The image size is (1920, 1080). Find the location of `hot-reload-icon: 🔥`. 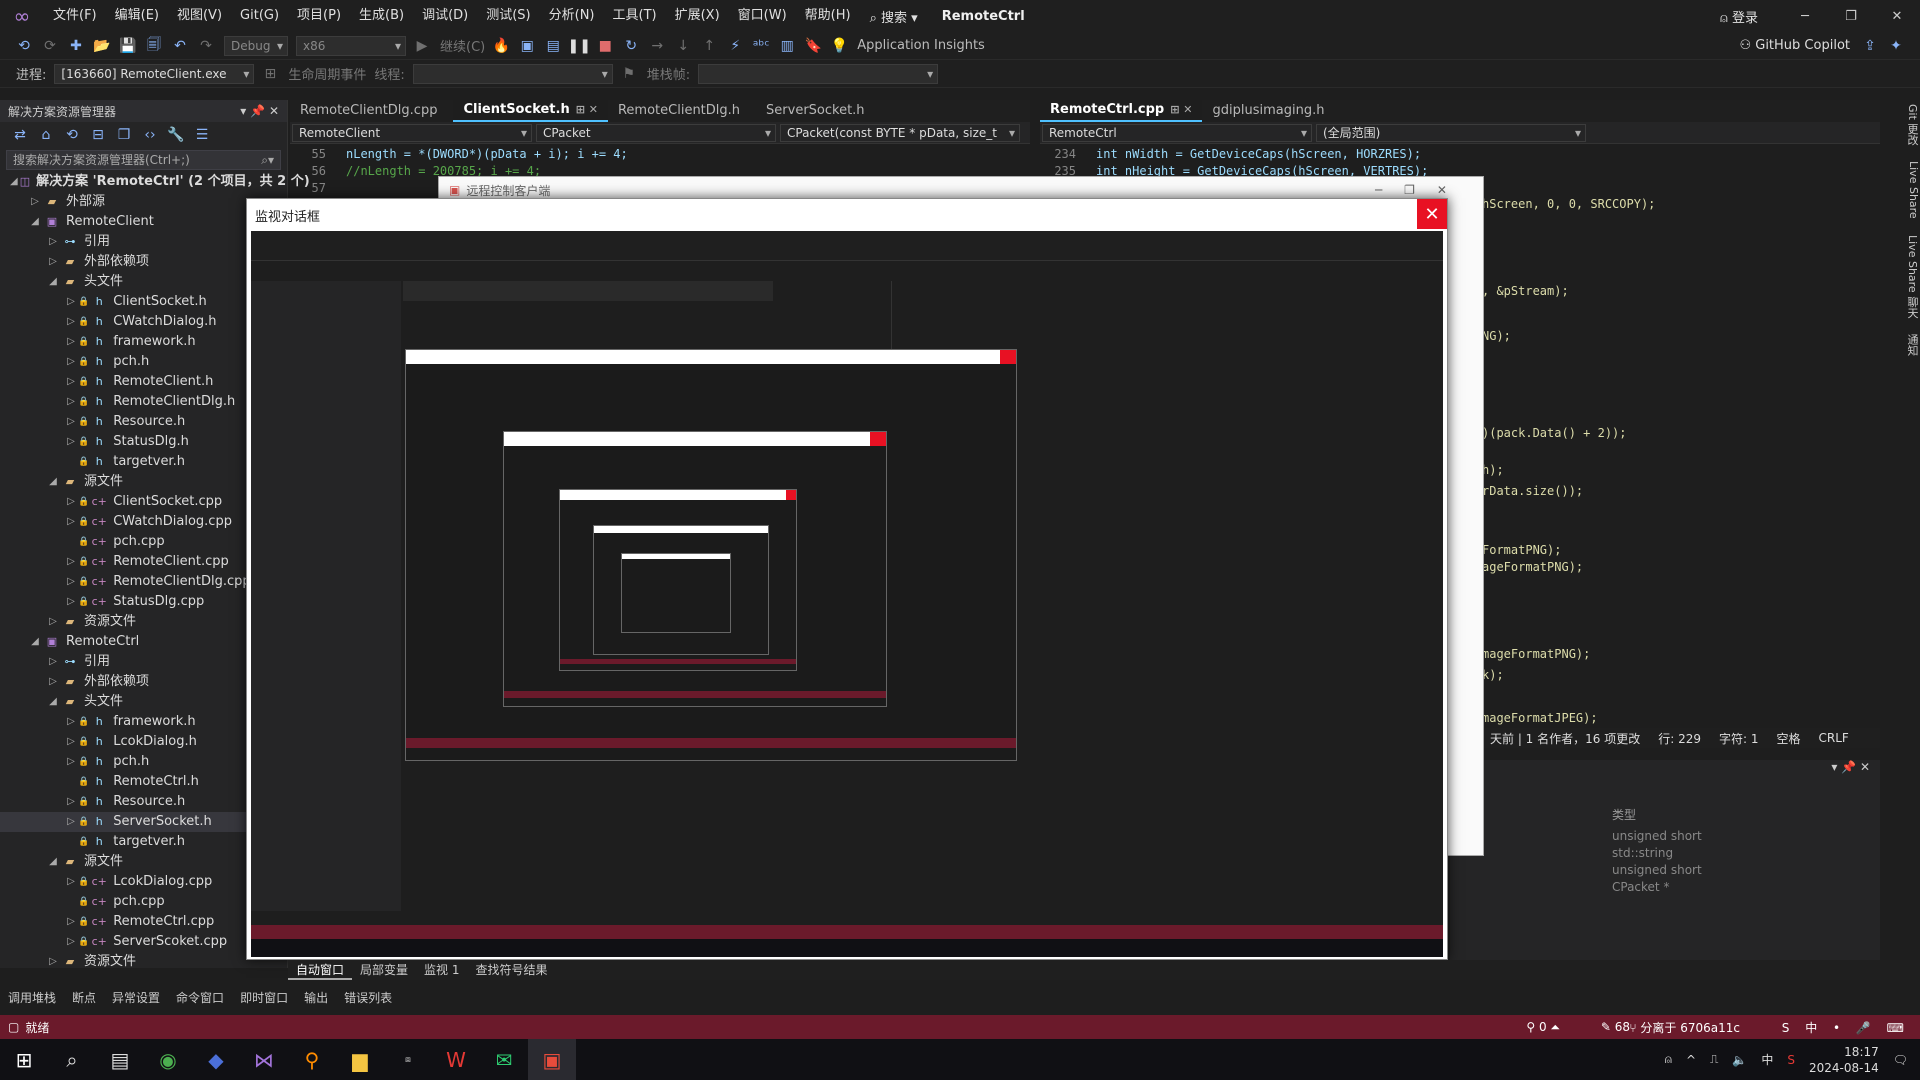

hot-reload-icon: 🔥 is located at coordinates (501, 46).